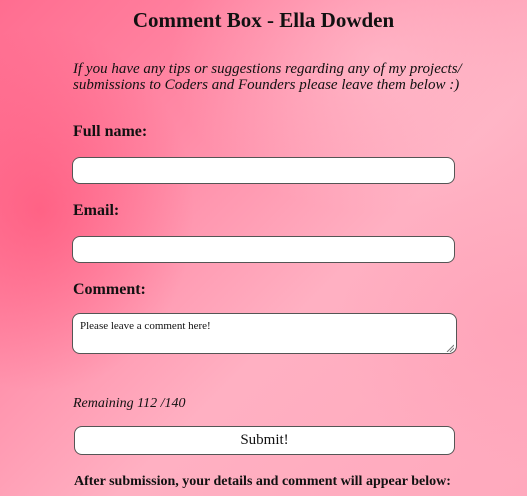  Describe the element at coordinates (264, 440) in the screenshot. I see `submit-button: Submit!` at that location.